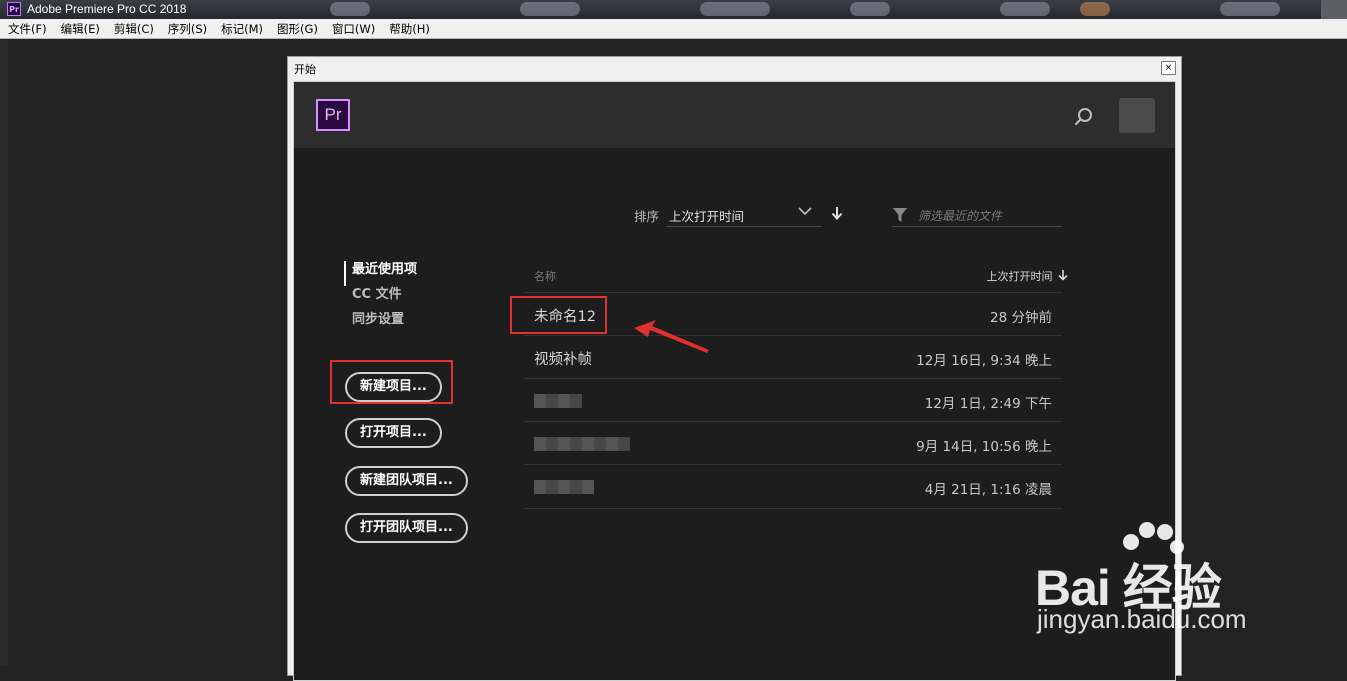 The height and width of the screenshot is (681, 1347). What do you see at coordinates (984, 361) in the screenshot?
I see `project-date: 12月 16日, 9:34 晚上` at bounding box center [984, 361].